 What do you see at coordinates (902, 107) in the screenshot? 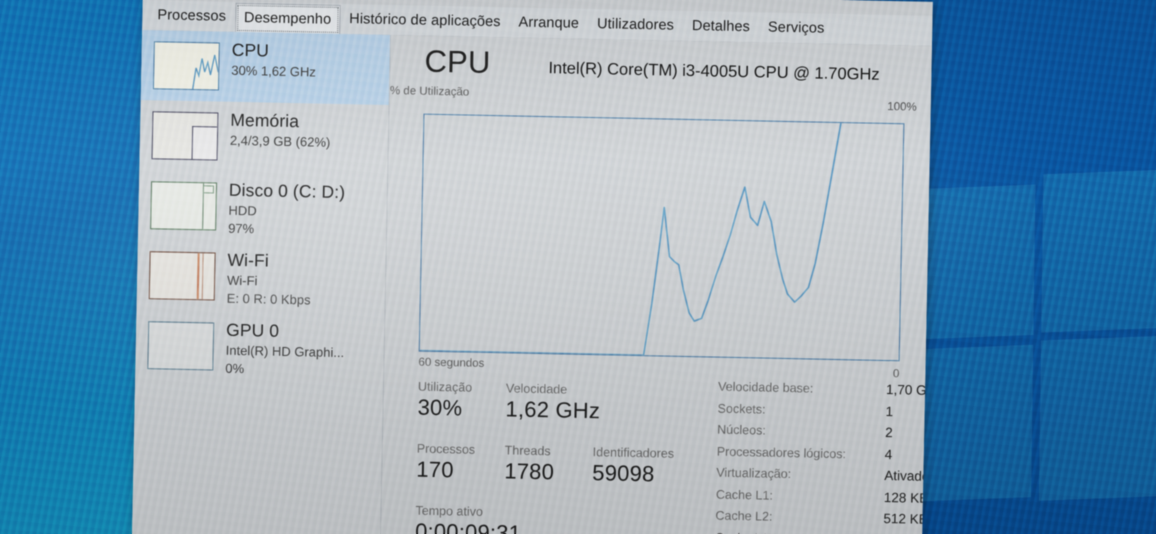
I see `graph-y-max-label: 100%` at bounding box center [902, 107].